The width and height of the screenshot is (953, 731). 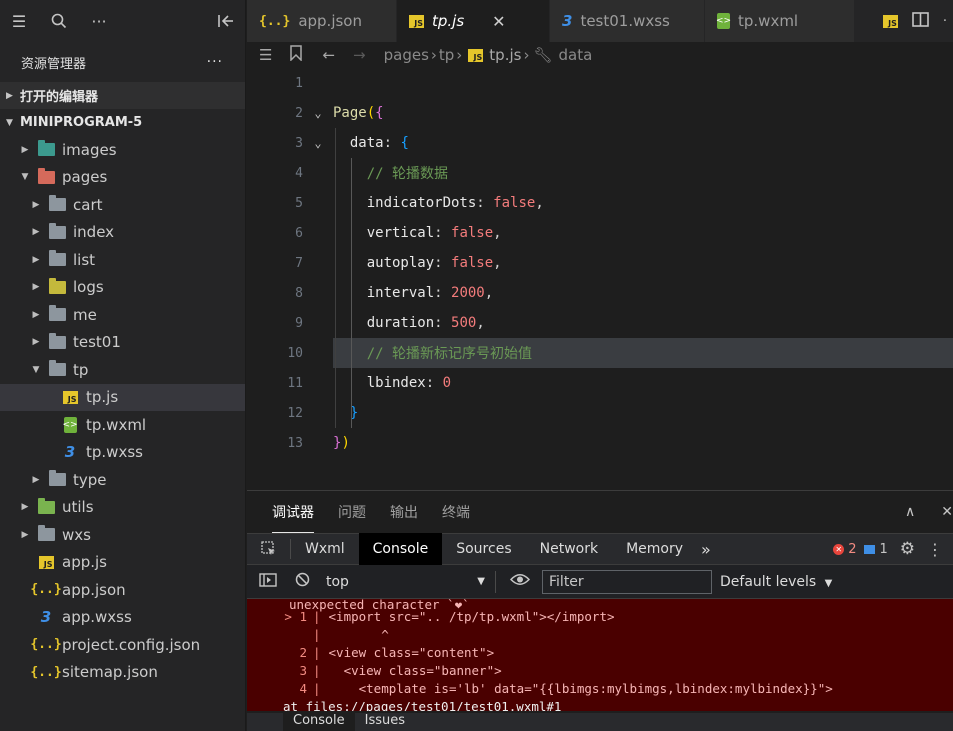 I want to click on more-icon: ···, so click(x=99, y=21).